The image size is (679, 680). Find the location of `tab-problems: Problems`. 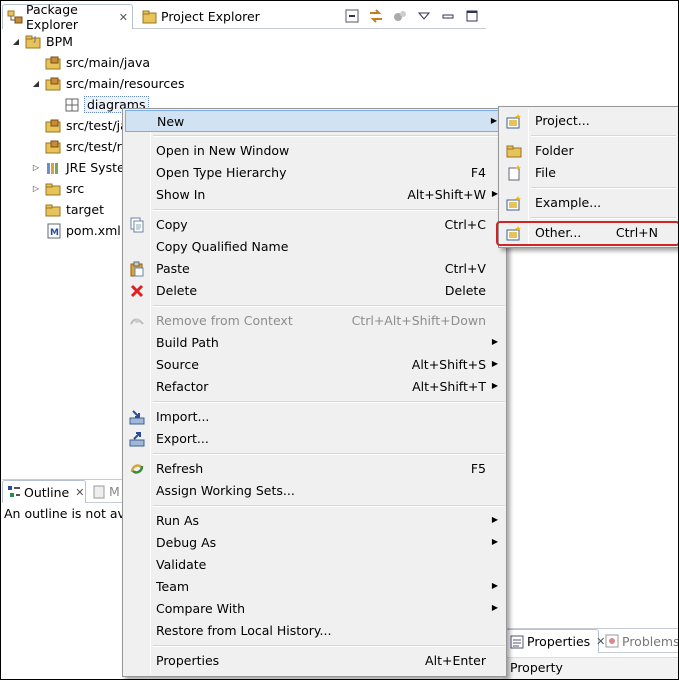

tab-problems: Problems is located at coordinates (639, 641).